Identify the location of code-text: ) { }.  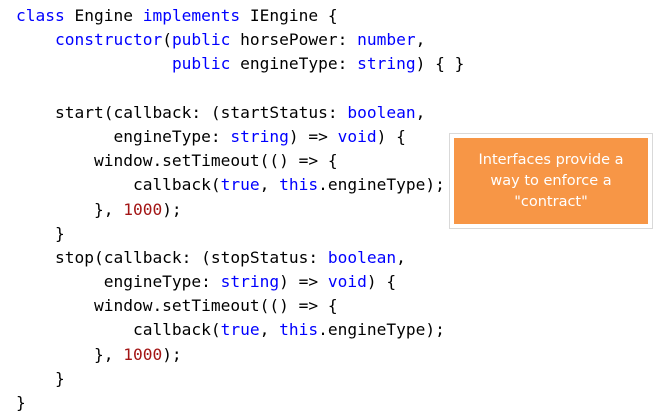
(440, 64).